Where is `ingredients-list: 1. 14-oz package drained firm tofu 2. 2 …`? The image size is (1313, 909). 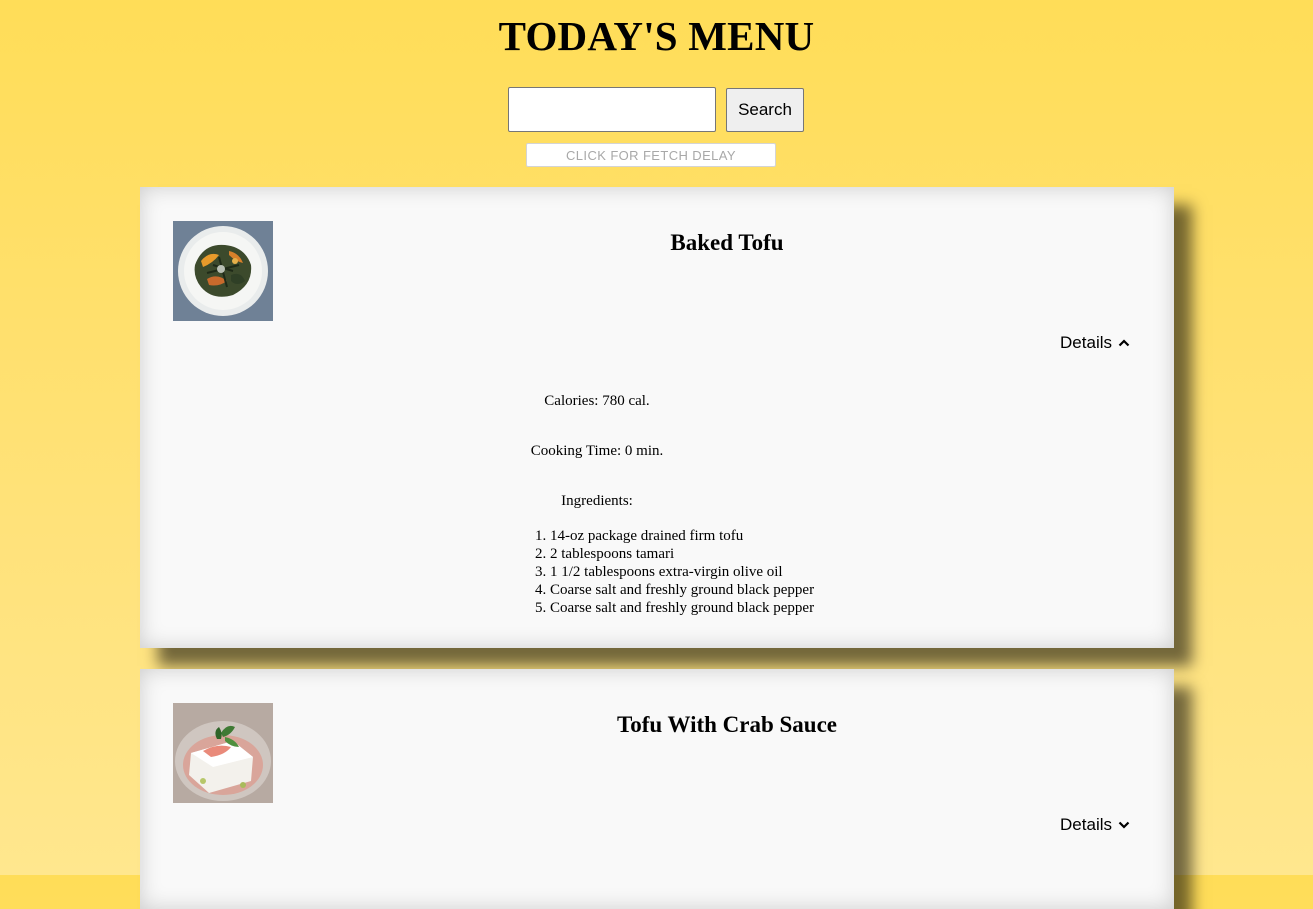 ingredients-list: 1. 14-oz package drained firm tofu 2. 2 … is located at coordinates (674, 572).